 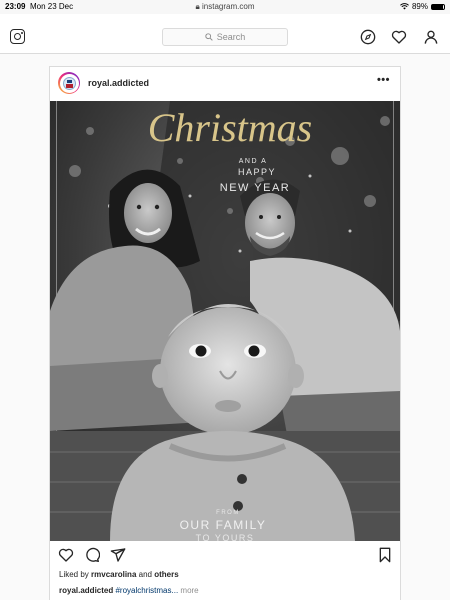 I want to click on likes-others-link: others, so click(x=166, y=574).